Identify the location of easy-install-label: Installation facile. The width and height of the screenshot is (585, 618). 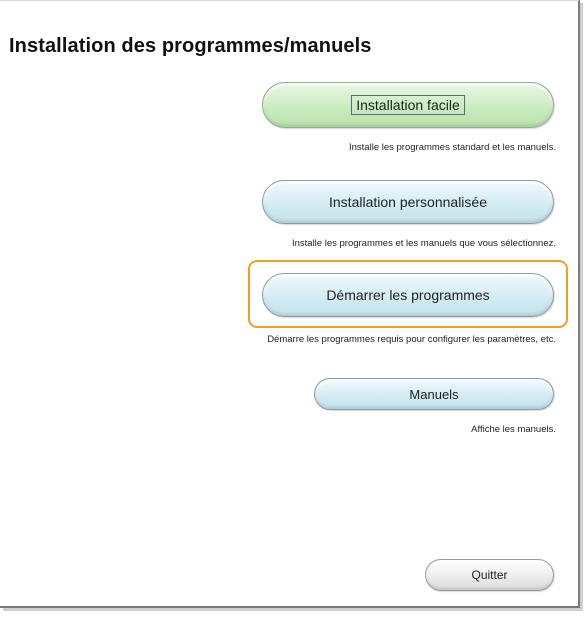
(408, 105).